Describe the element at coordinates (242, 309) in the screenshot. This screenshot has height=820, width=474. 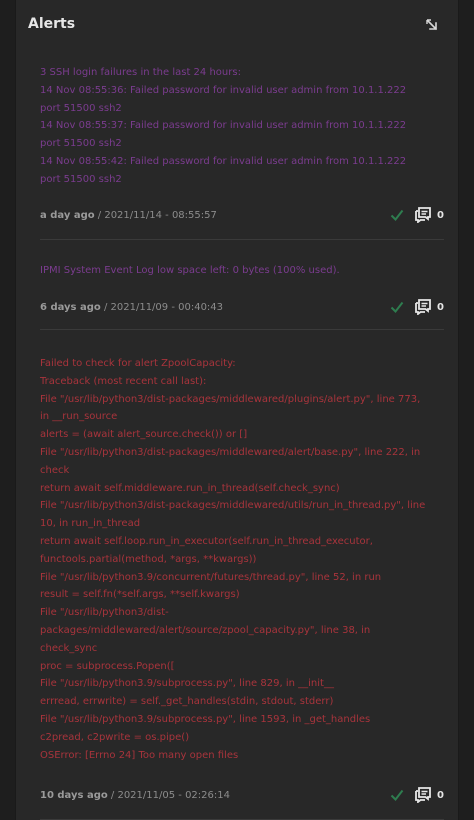
I see `alert-footer: 6 days ago / 2021/11/09 - 00:40:43 0` at that location.